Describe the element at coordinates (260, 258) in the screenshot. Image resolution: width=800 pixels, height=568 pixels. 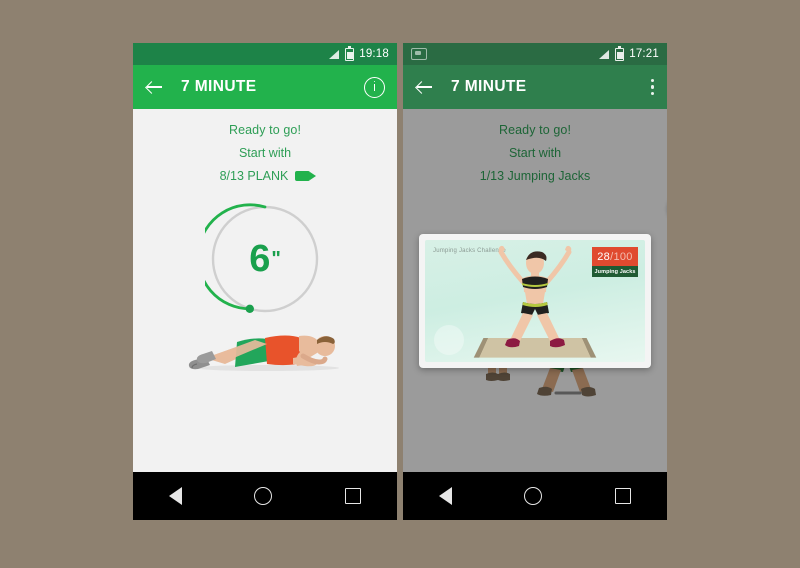
I see `timer-value: 6` at that location.